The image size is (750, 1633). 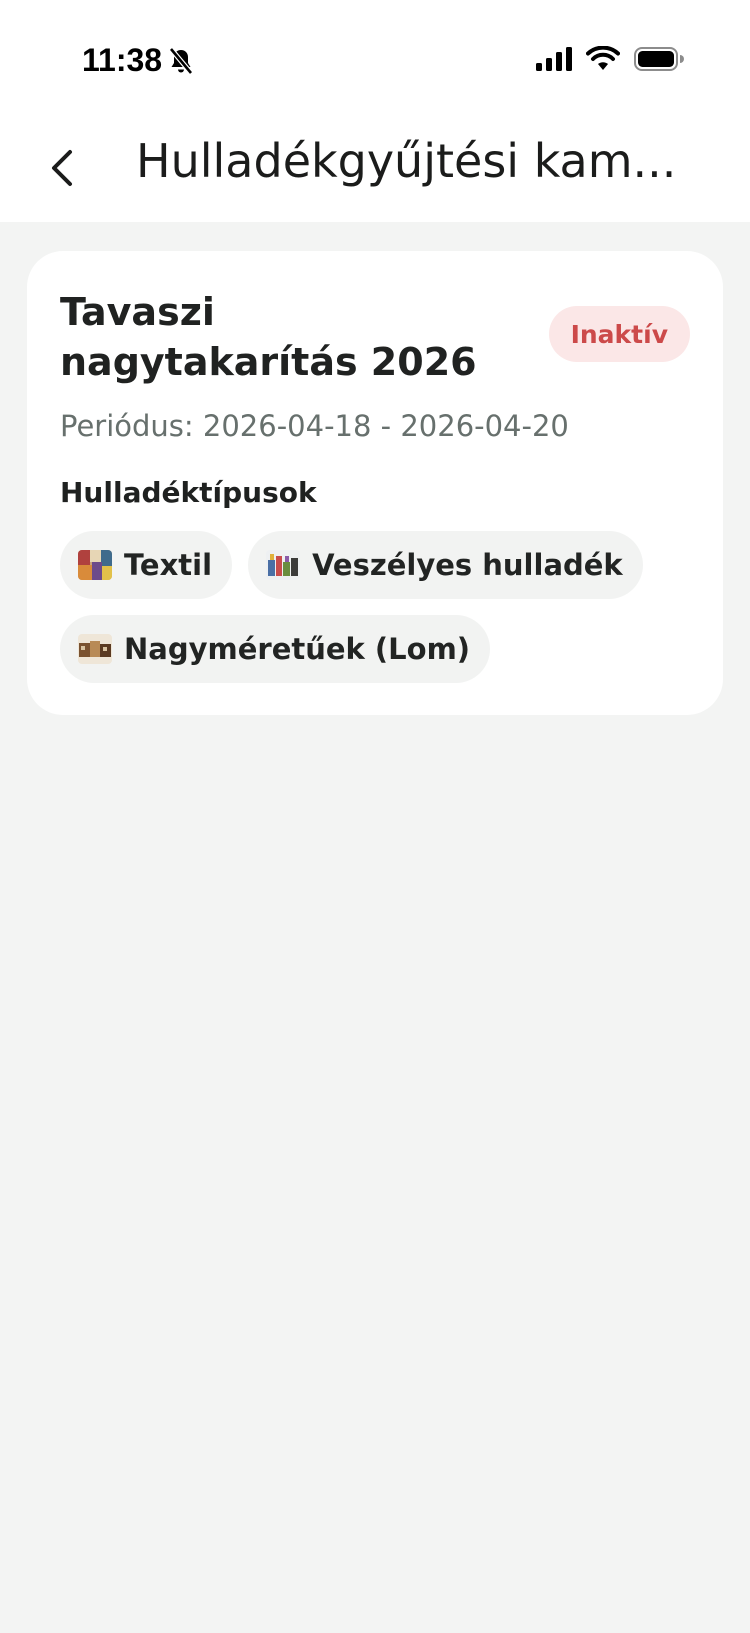 I want to click on waste-type-chip-hazardous: Veszélyes hulladék, so click(x=445, y=565).